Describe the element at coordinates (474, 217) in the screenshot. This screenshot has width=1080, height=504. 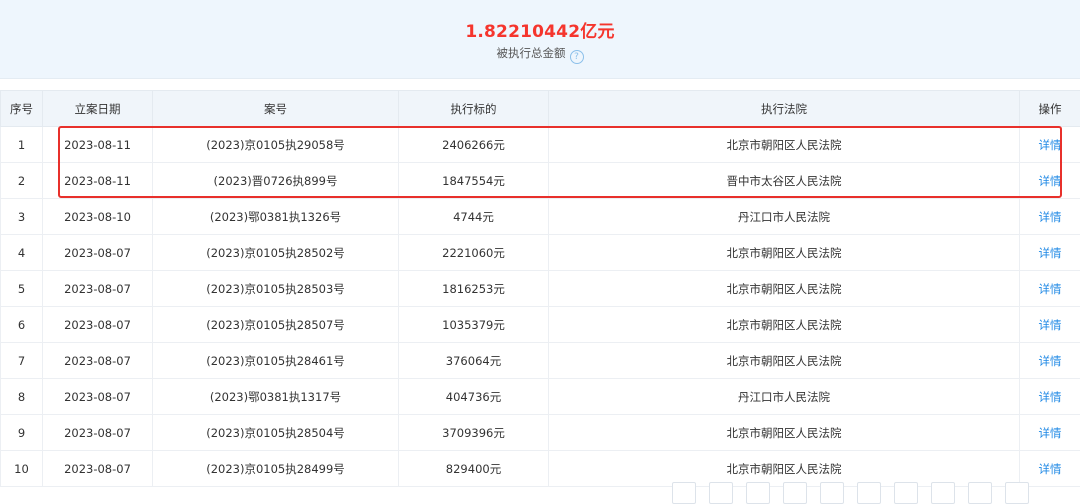
I see `row-amount: 4744元` at that location.